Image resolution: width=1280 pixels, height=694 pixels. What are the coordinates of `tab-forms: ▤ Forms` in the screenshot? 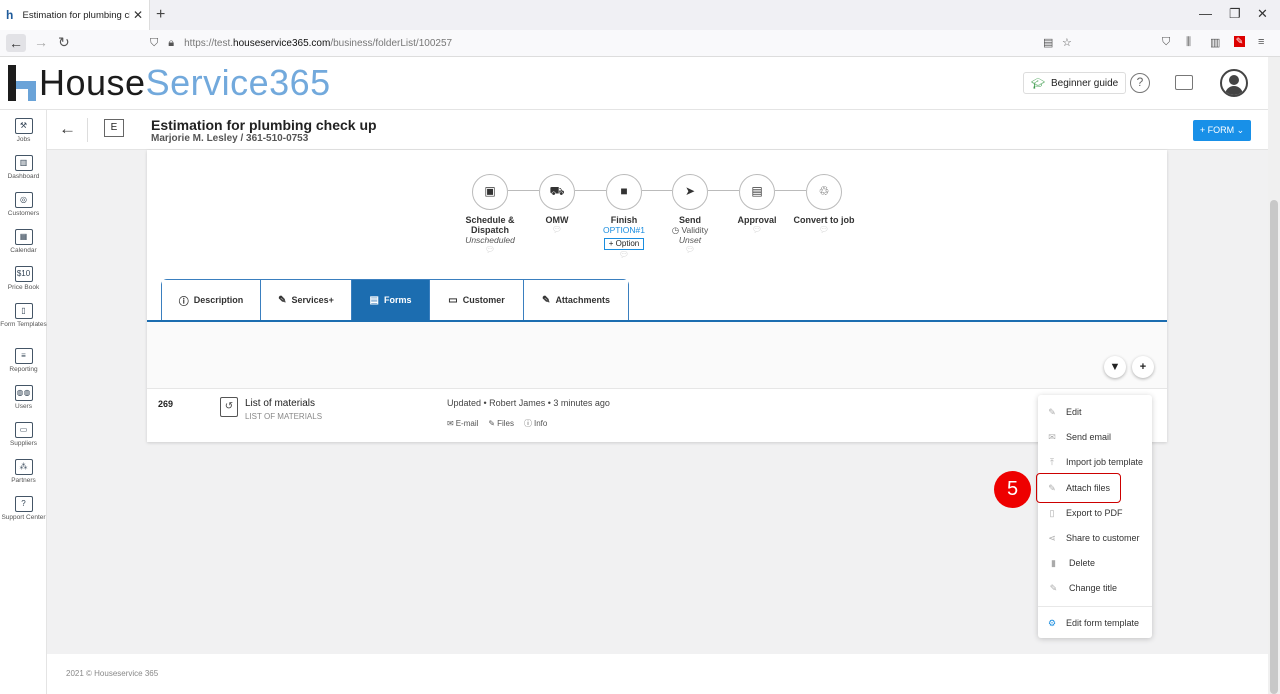 It's located at (391, 304).